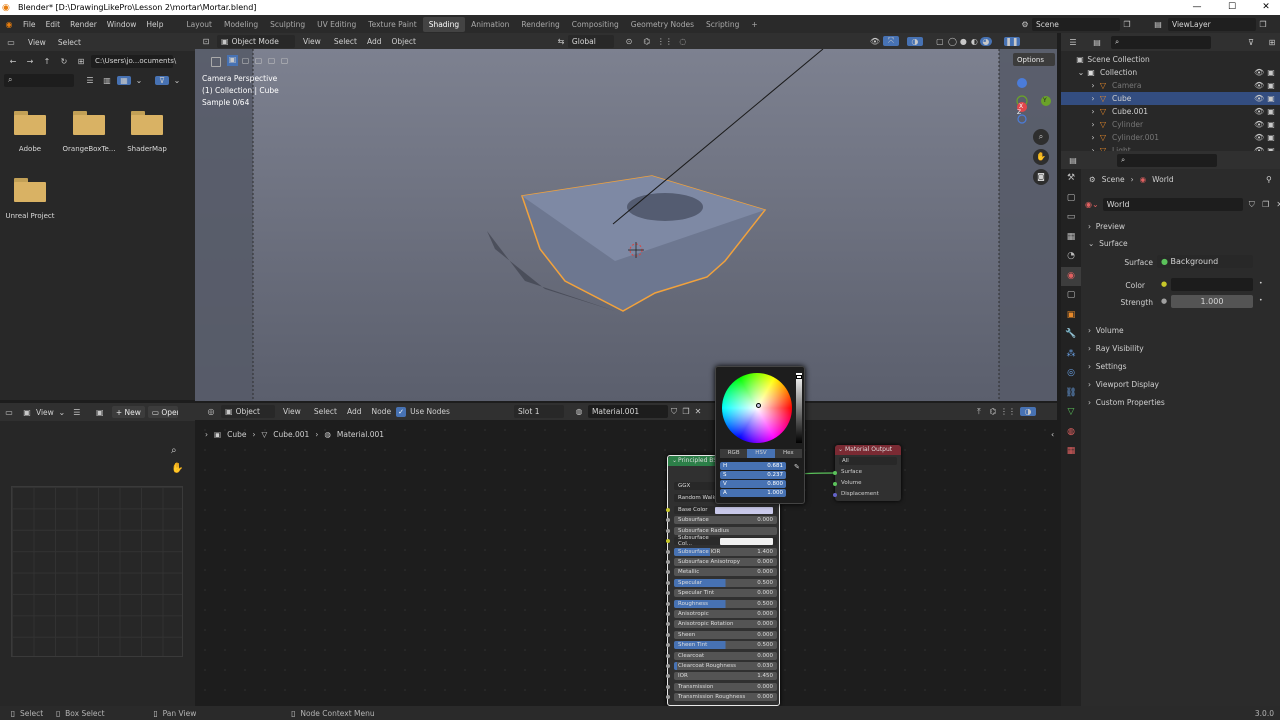 This screenshot has width=1280, height=720. I want to click on node-title: Material Output, so click(868, 450).